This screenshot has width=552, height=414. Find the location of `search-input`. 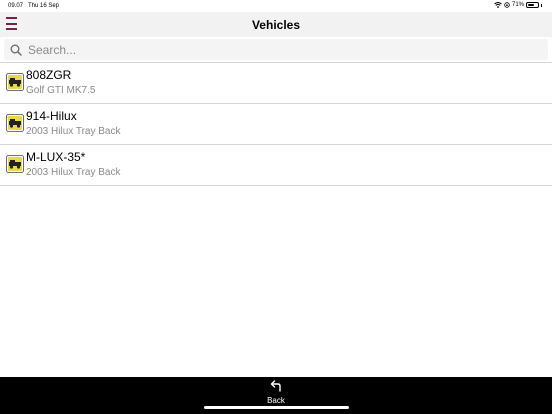

search-input is located at coordinates (283, 49).